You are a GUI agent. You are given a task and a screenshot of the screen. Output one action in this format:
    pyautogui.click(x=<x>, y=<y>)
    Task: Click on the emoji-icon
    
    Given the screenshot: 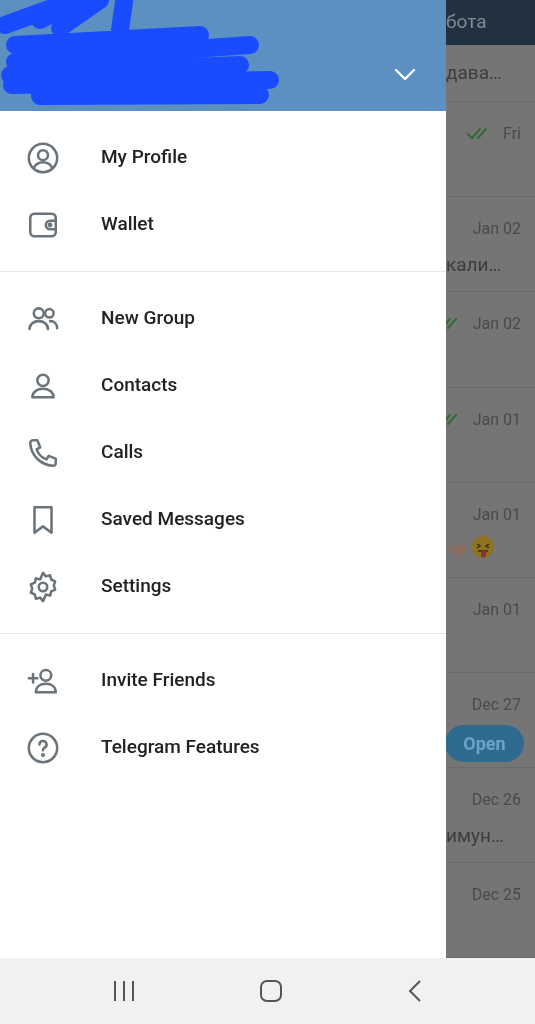 What is the action you would take?
    pyautogui.click(x=471, y=546)
    